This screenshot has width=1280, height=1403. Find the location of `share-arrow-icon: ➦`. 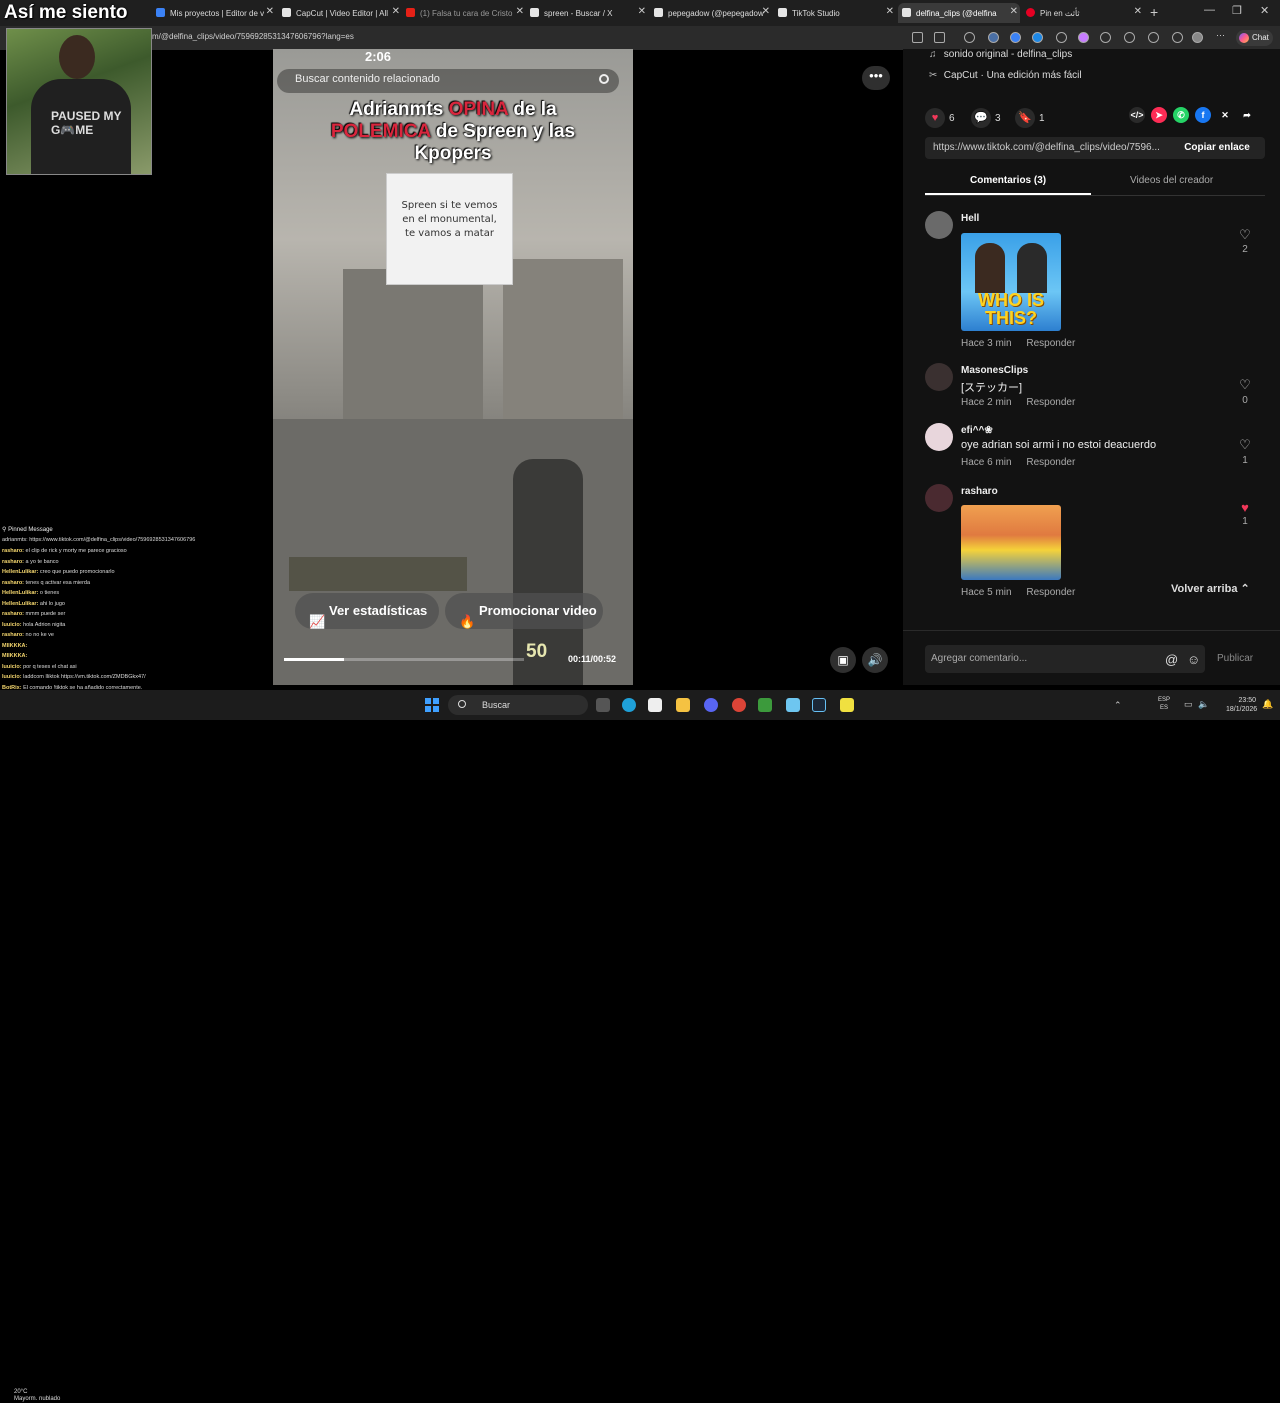

share-arrow-icon: ➦ is located at coordinates (1247, 115).